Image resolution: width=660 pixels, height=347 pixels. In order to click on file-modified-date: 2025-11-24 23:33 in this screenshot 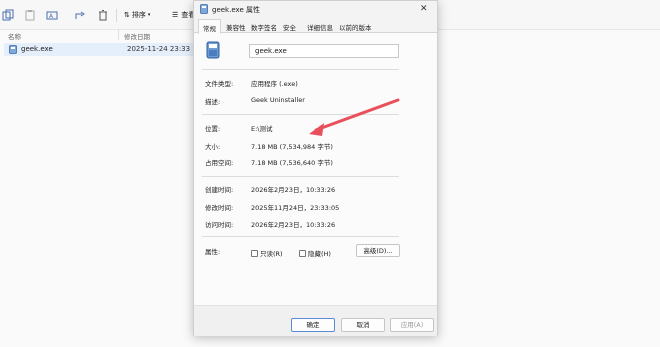, I will do `click(159, 49)`.